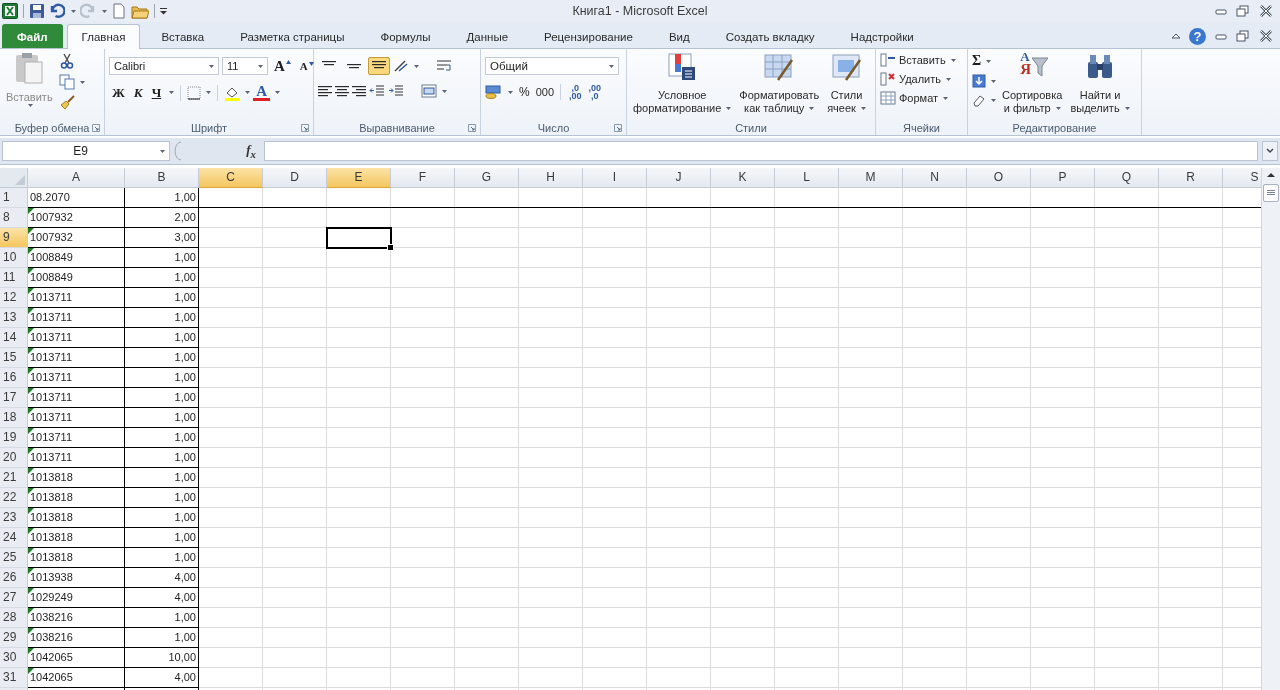  What do you see at coordinates (14, 418) in the screenshot?
I see `row-header: 18` at bounding box center [14, 418].